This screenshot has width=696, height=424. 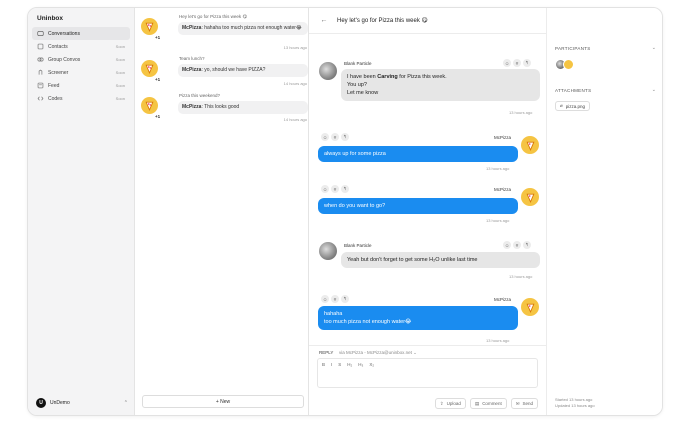 What do you see at coordinates (371, 364) in the screenshot?
I see `subscript-button: X₂` at bounding box center [371, 364].